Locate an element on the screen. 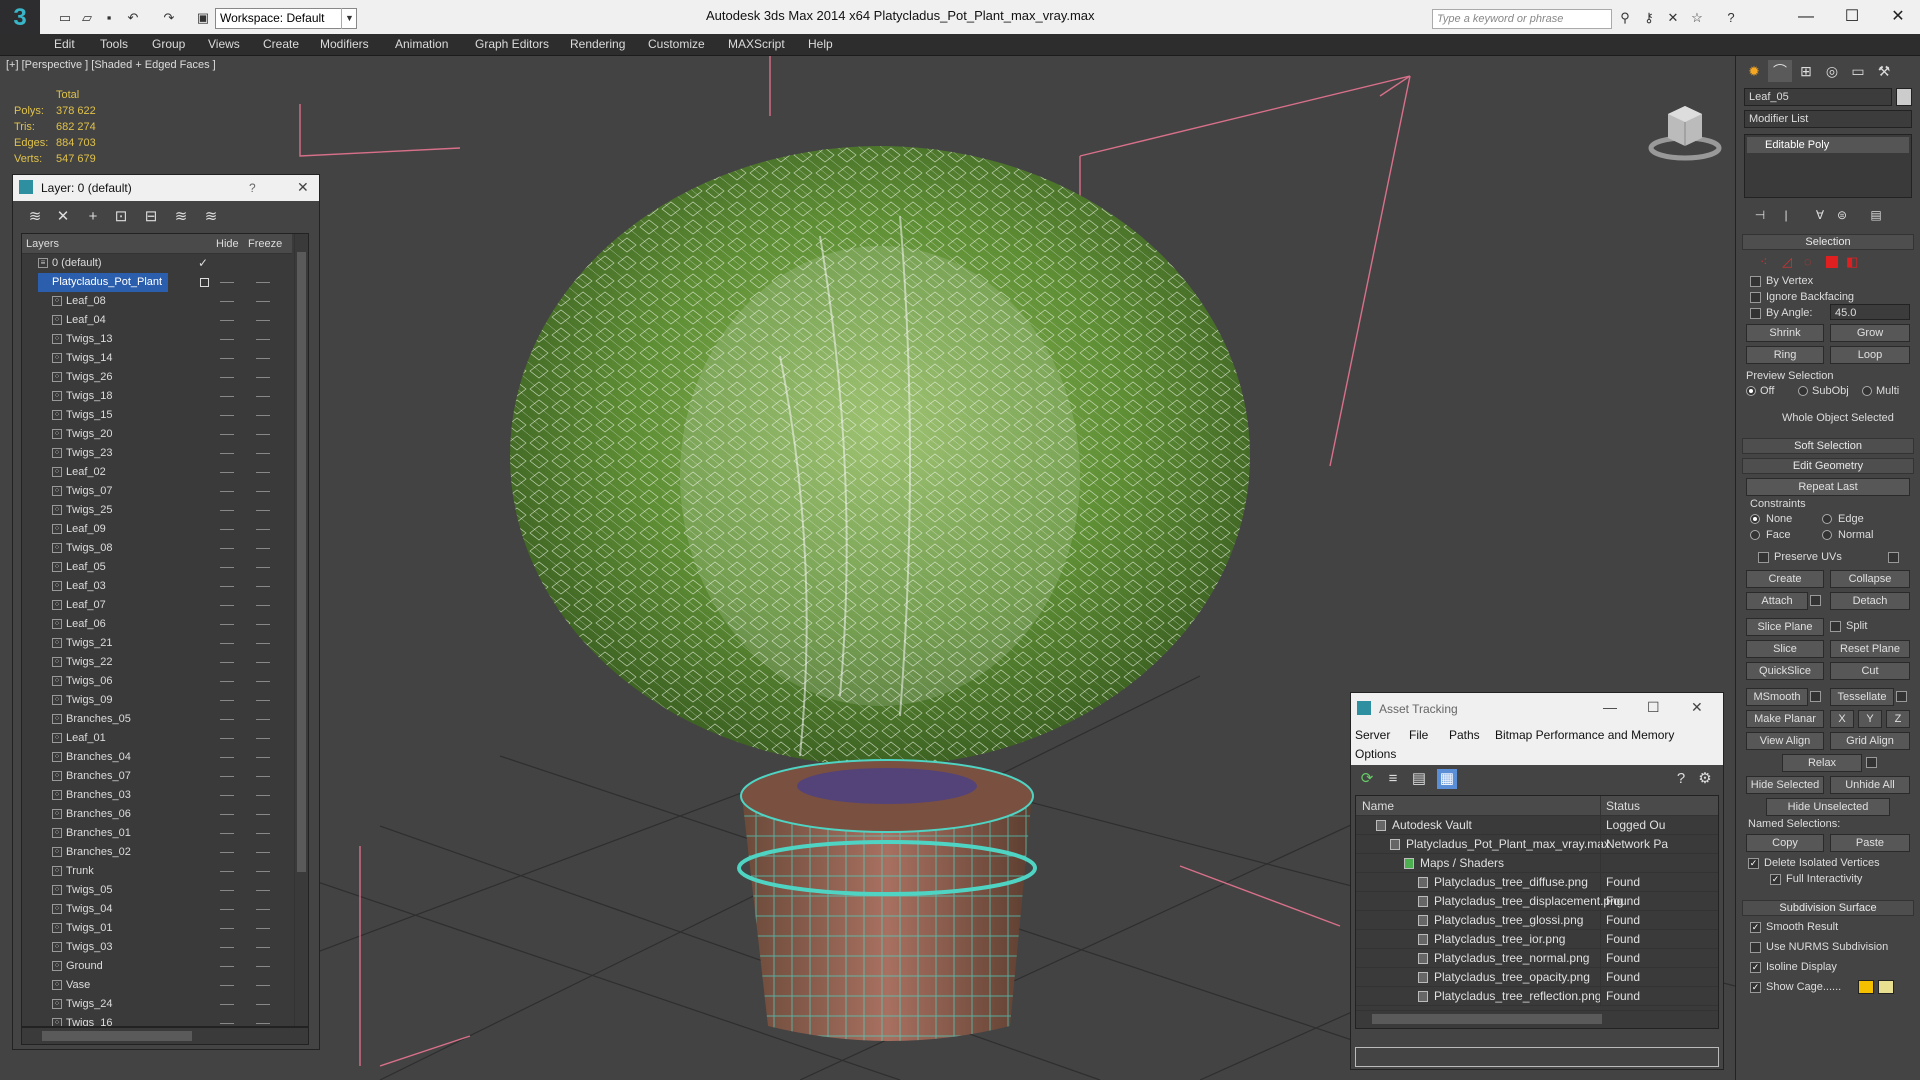 This screenshot has height=1080, width=1920. ring-button: Ring is located at coordinates (1785, 355).